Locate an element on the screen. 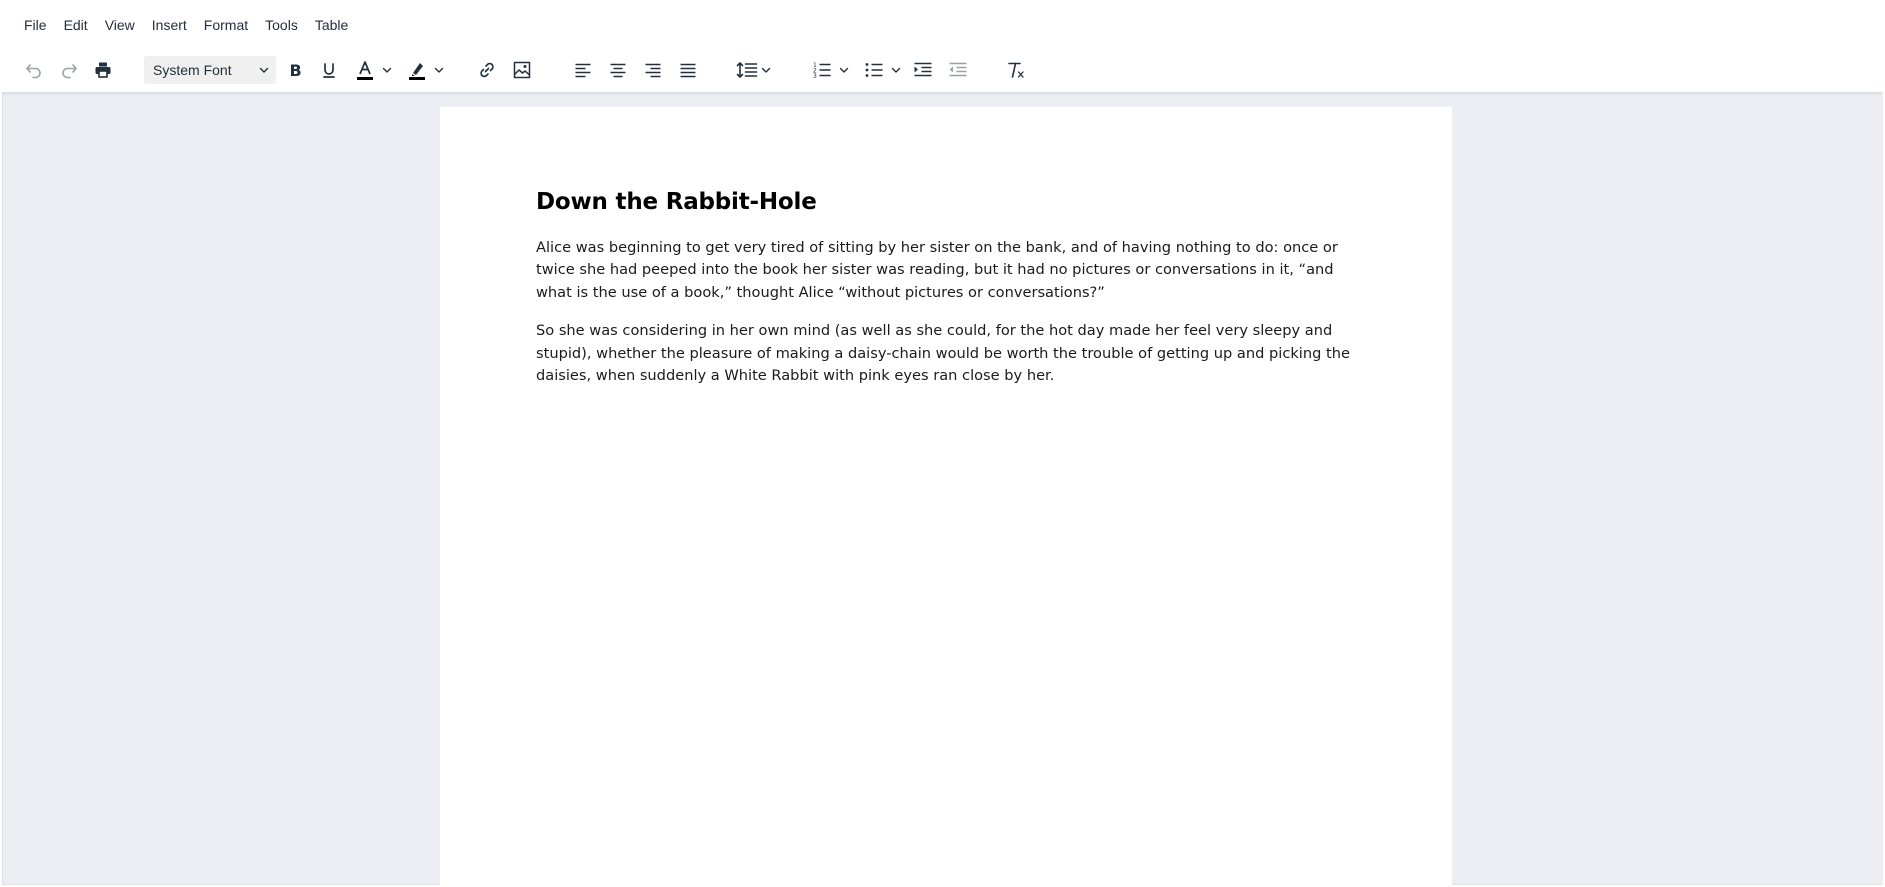 The image size is (1885, 887). text-color-button is located at coordinates (373, 70).